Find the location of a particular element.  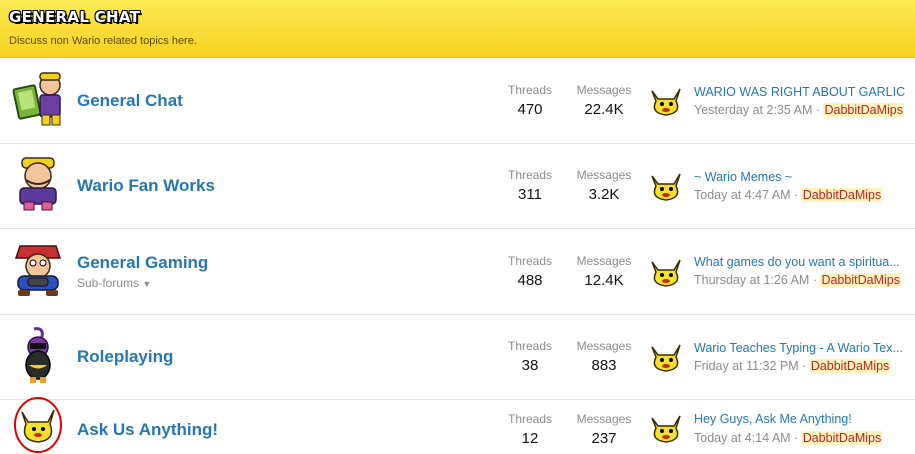

last-post-time: Today at 4:47 AM is located at coordinates (742, 195).